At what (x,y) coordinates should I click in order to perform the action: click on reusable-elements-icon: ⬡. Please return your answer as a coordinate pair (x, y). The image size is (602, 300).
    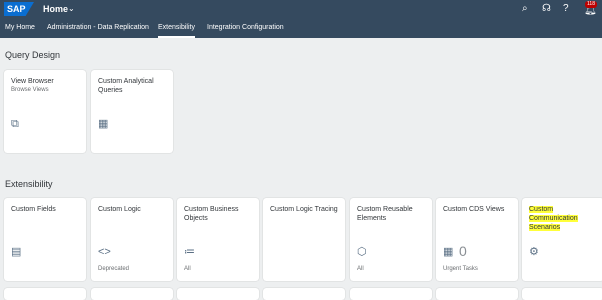
    Looking at the image, I should click on (362, 252).